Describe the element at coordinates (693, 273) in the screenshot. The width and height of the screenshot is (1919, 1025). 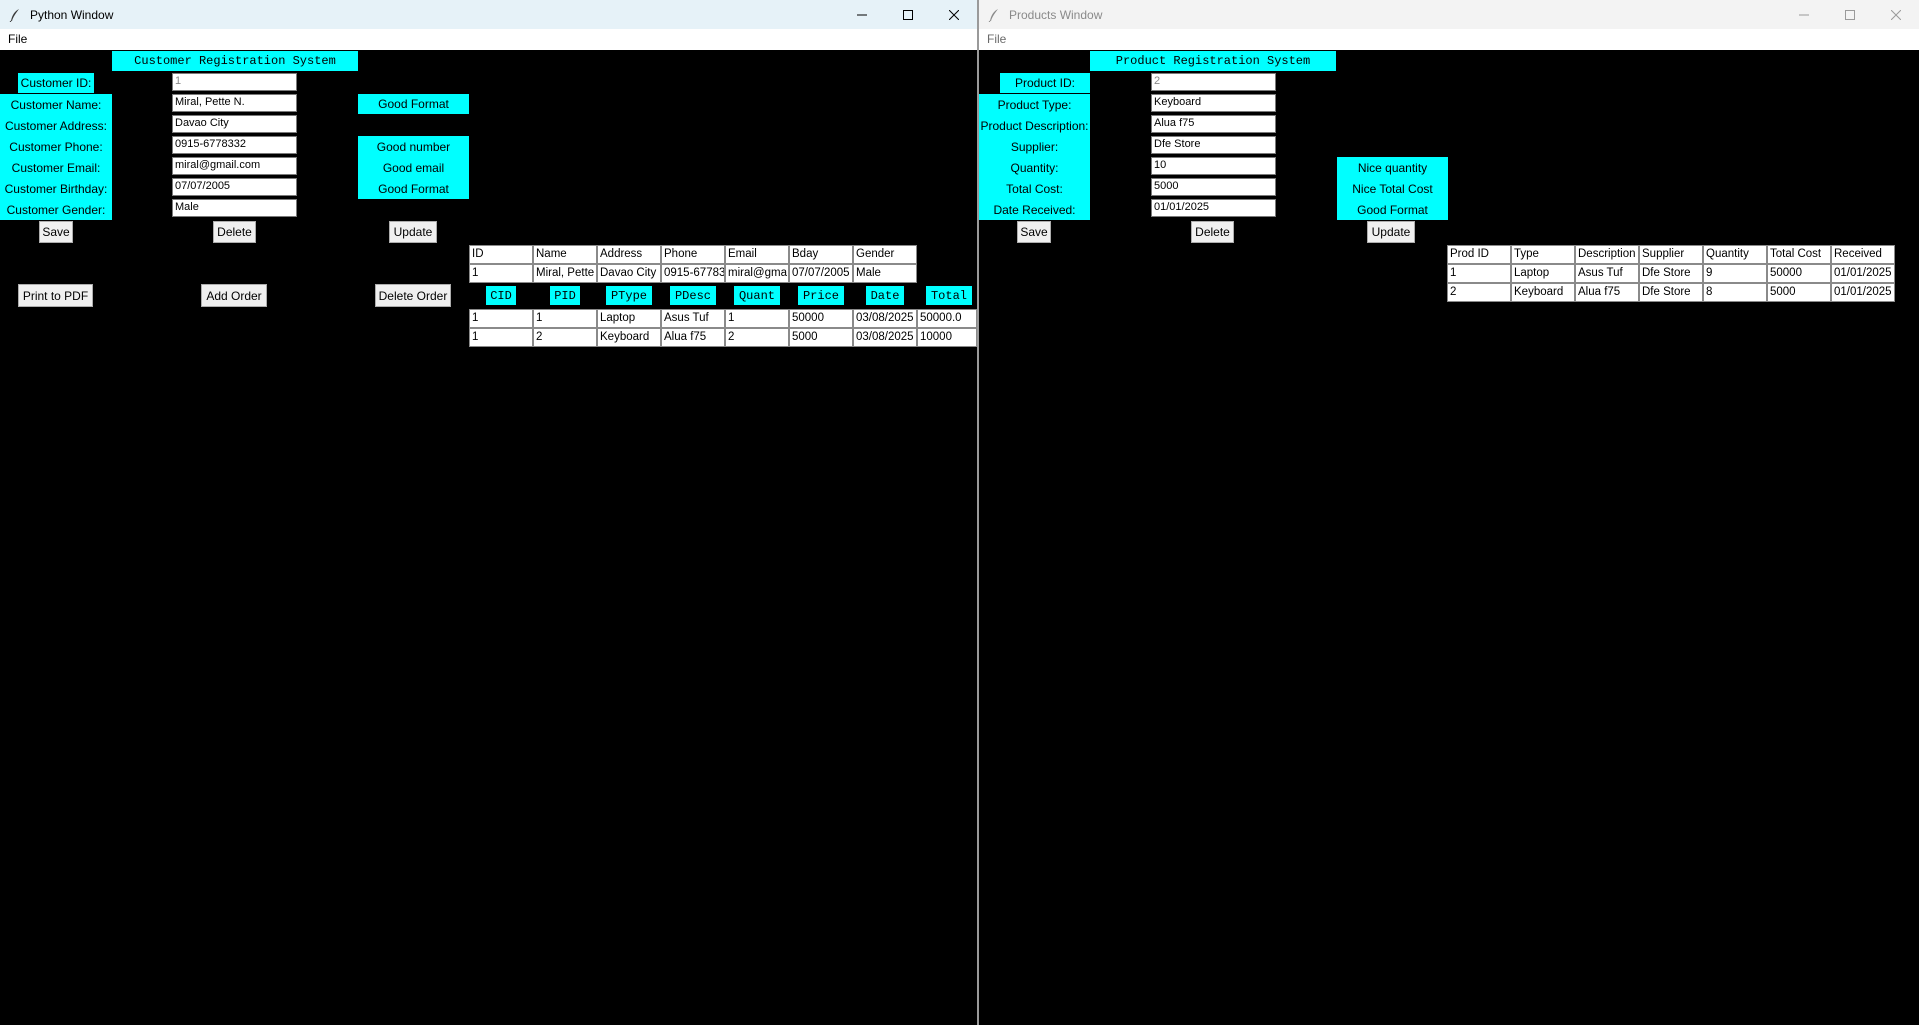
I see `customer-table-cell: 0915-67783` at that location.